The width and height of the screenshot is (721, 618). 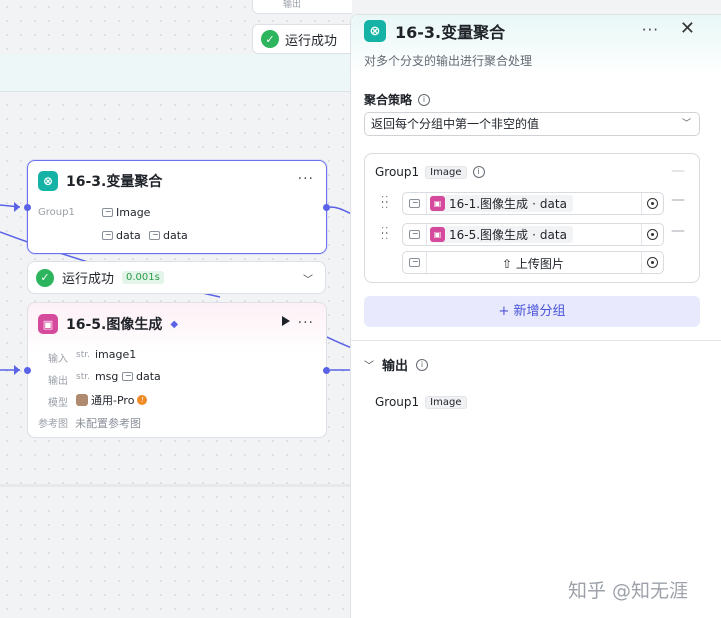 What do you see at coordinates (106, 354) in the screenshot?
I see `input-var-tag: str. image1` at bounding box center [106, 354].